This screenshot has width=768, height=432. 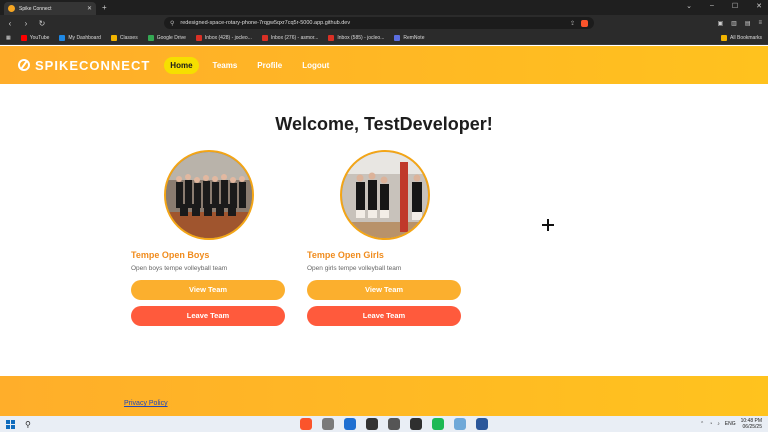 What do you see at coordinates (10, 424) in the screenshot?
I see `windows-start-icon` at bounding box center [10, 424].